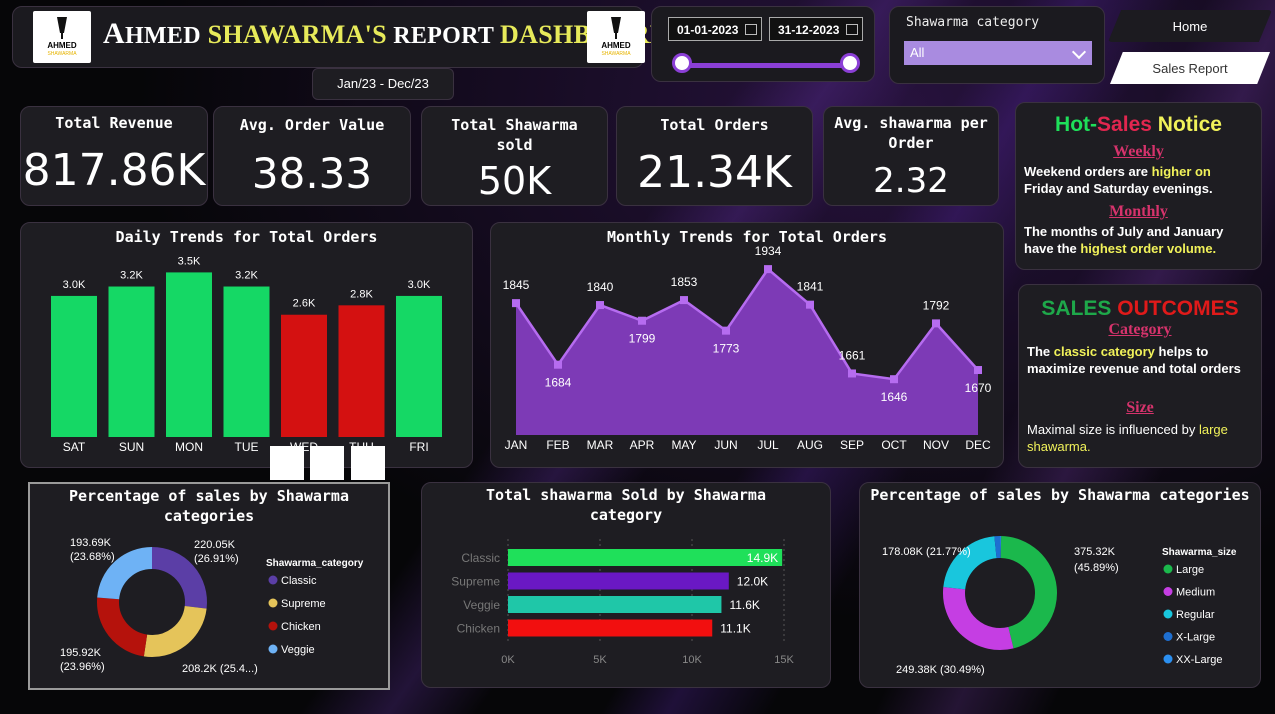 The height and width of the screenshot is (714, 1275). I want to click on data-label: 12.0K, so click(752, 582).